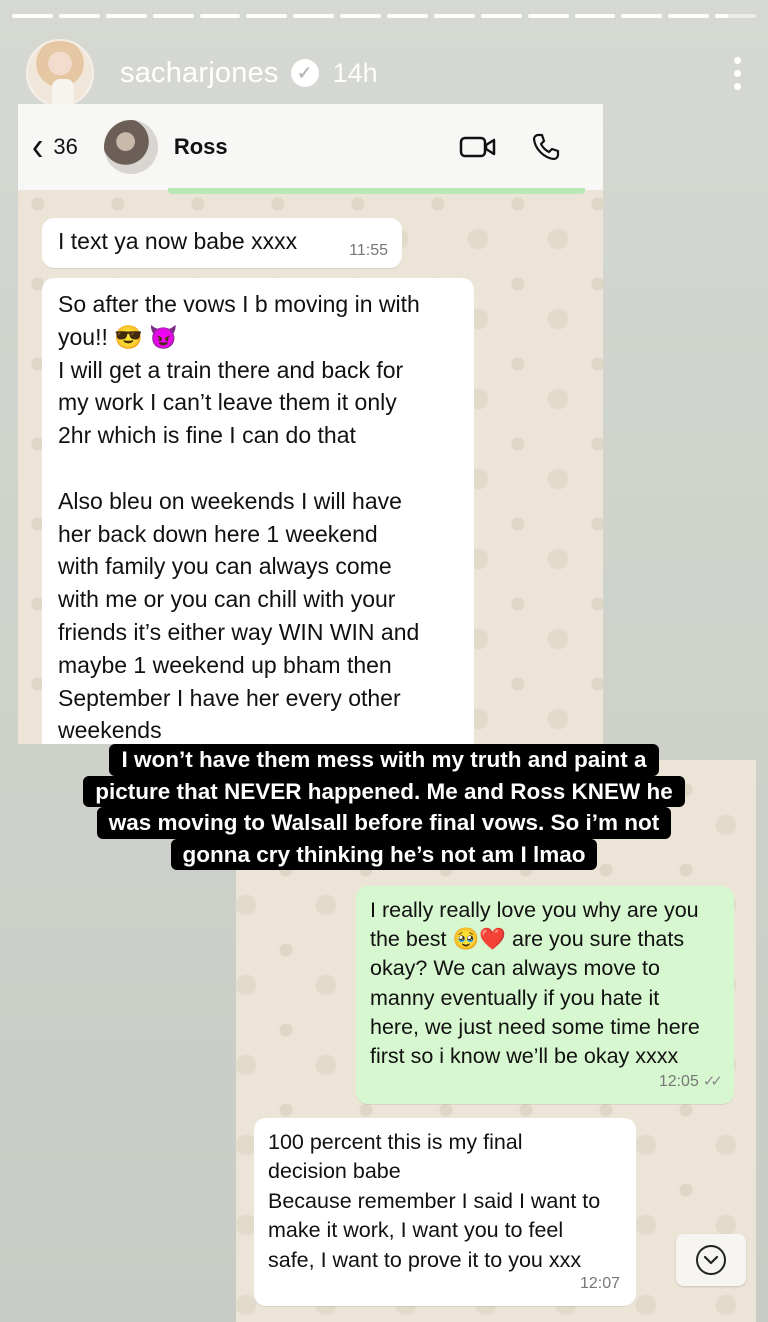  I want to click on contact-name: Ross, so click(201, 147).